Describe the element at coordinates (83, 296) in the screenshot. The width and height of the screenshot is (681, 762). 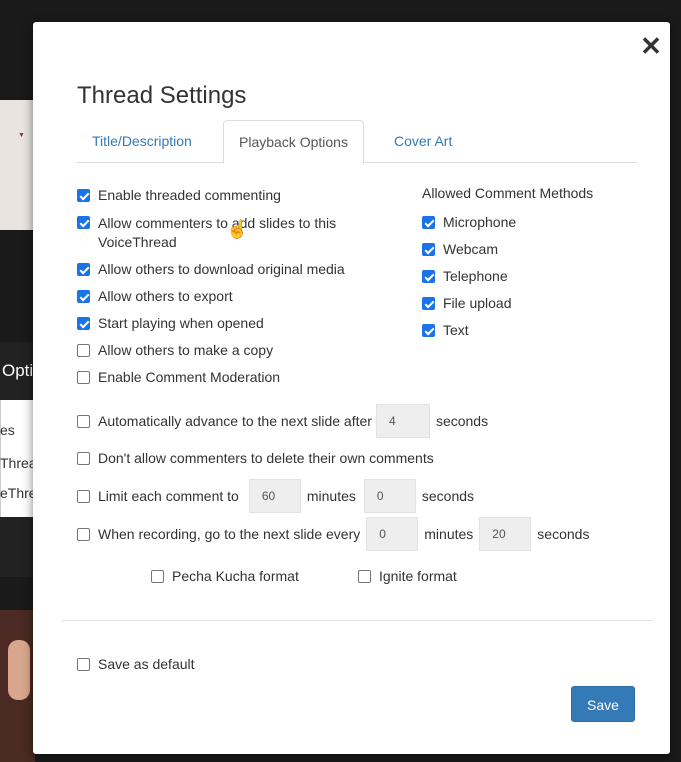
I see `checkbox-export` at that location.